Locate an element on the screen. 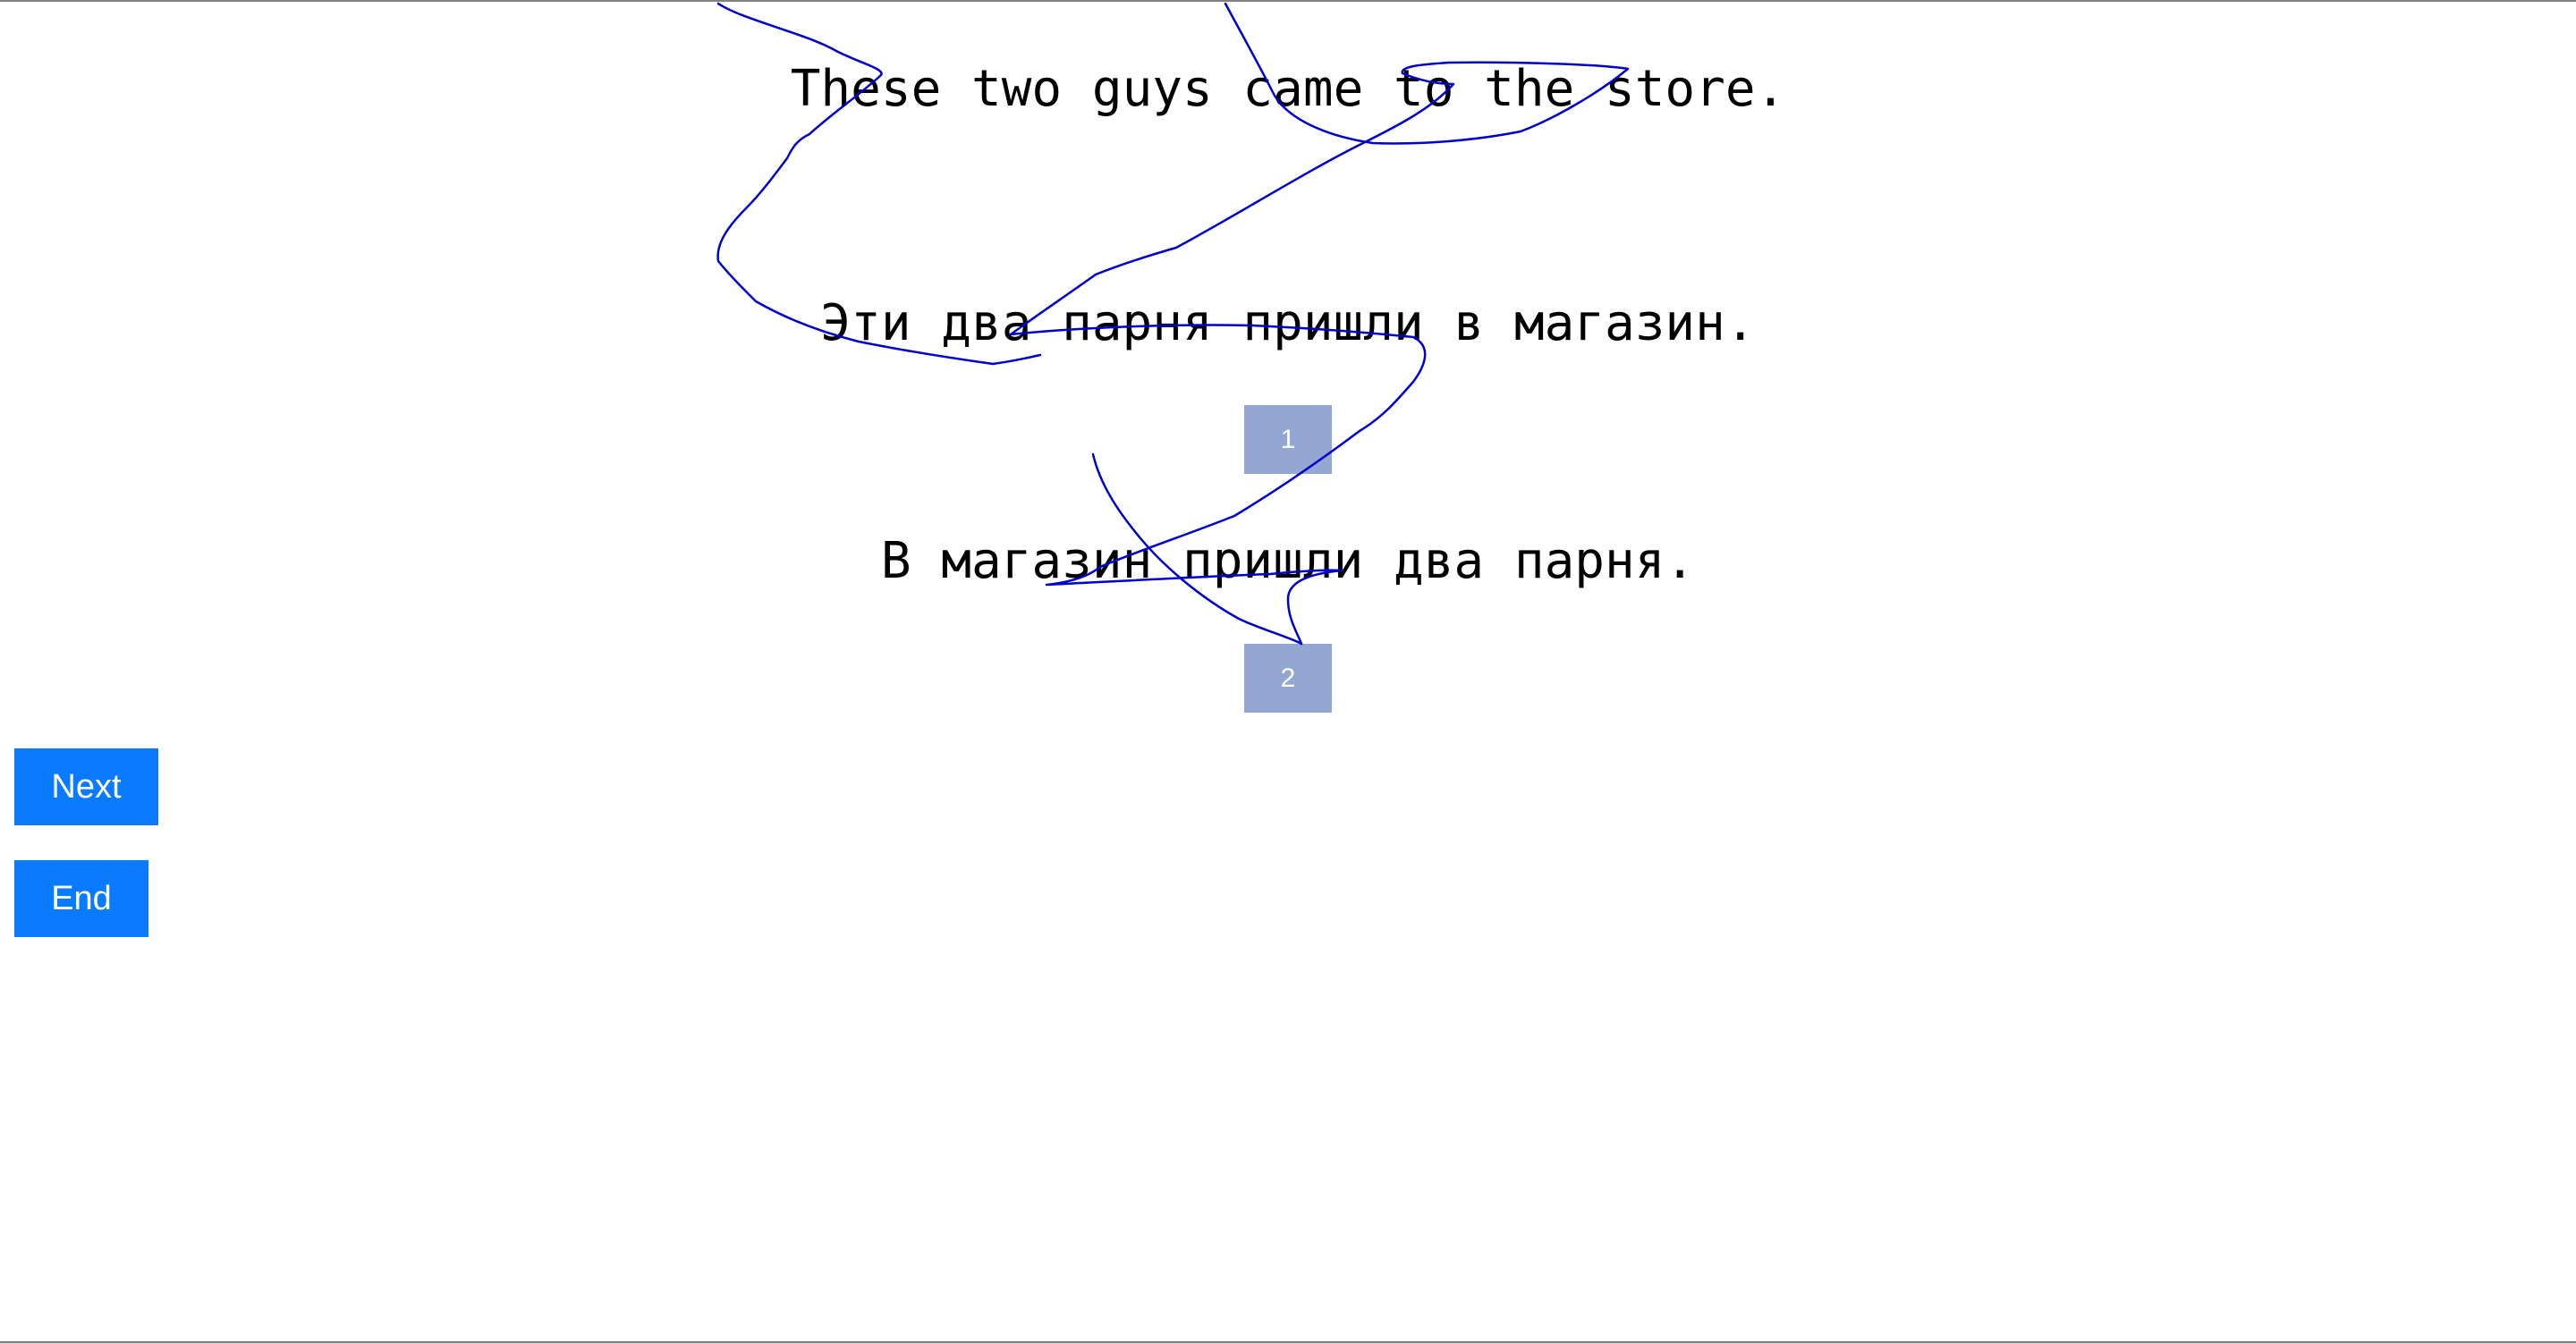  end-button: End is located at coordinates (81, 898).